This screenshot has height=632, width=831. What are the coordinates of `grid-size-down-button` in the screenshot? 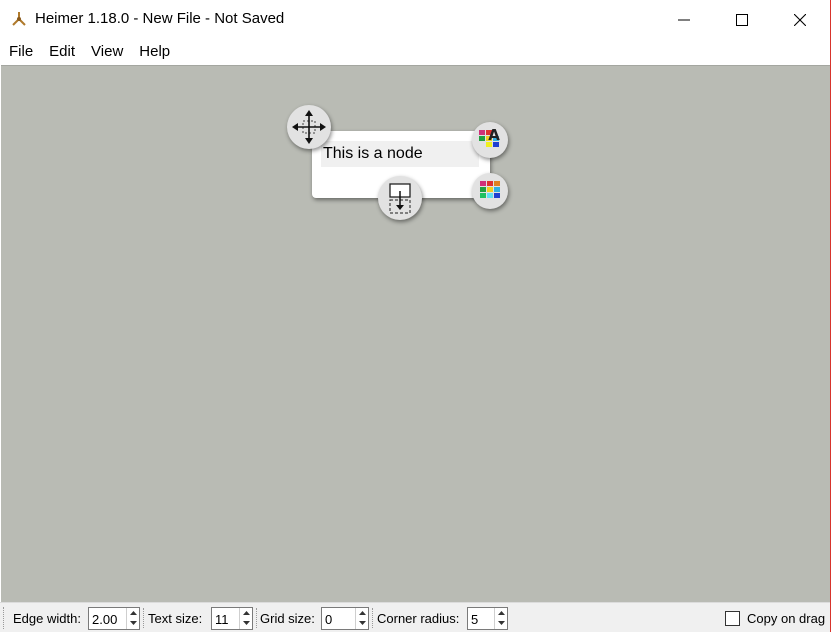 It's located at (362, 623).